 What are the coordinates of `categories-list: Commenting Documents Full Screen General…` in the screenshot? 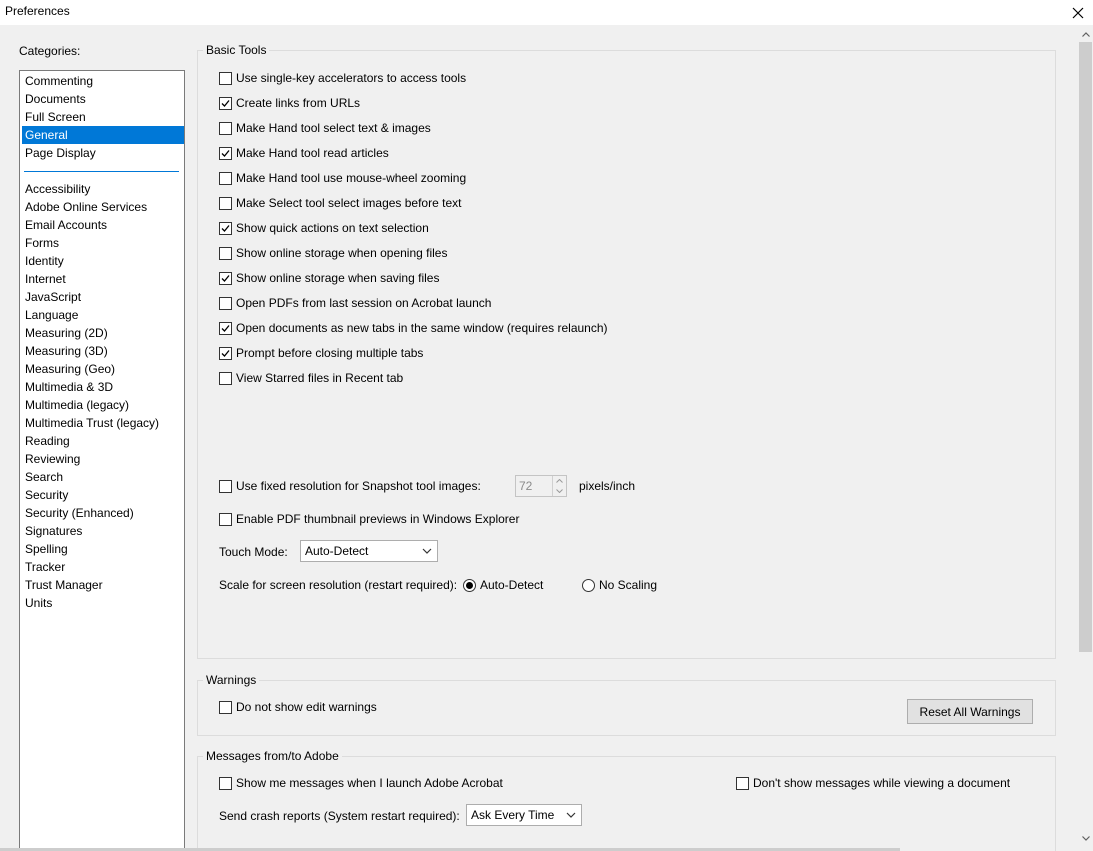 It's located at (102, 460).